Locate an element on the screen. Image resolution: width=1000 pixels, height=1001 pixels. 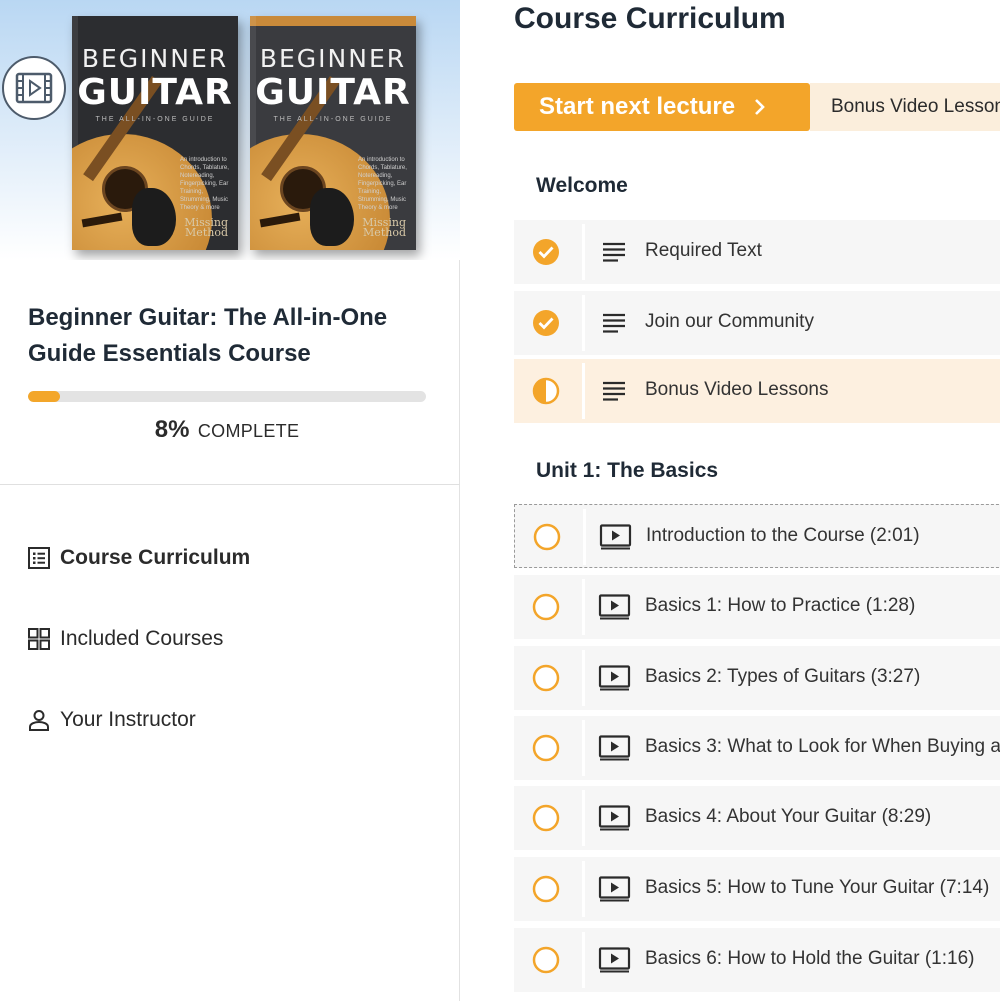
lecture-row: Basics 1: How to Practice (1:28) is located at coordinates (757, 607).